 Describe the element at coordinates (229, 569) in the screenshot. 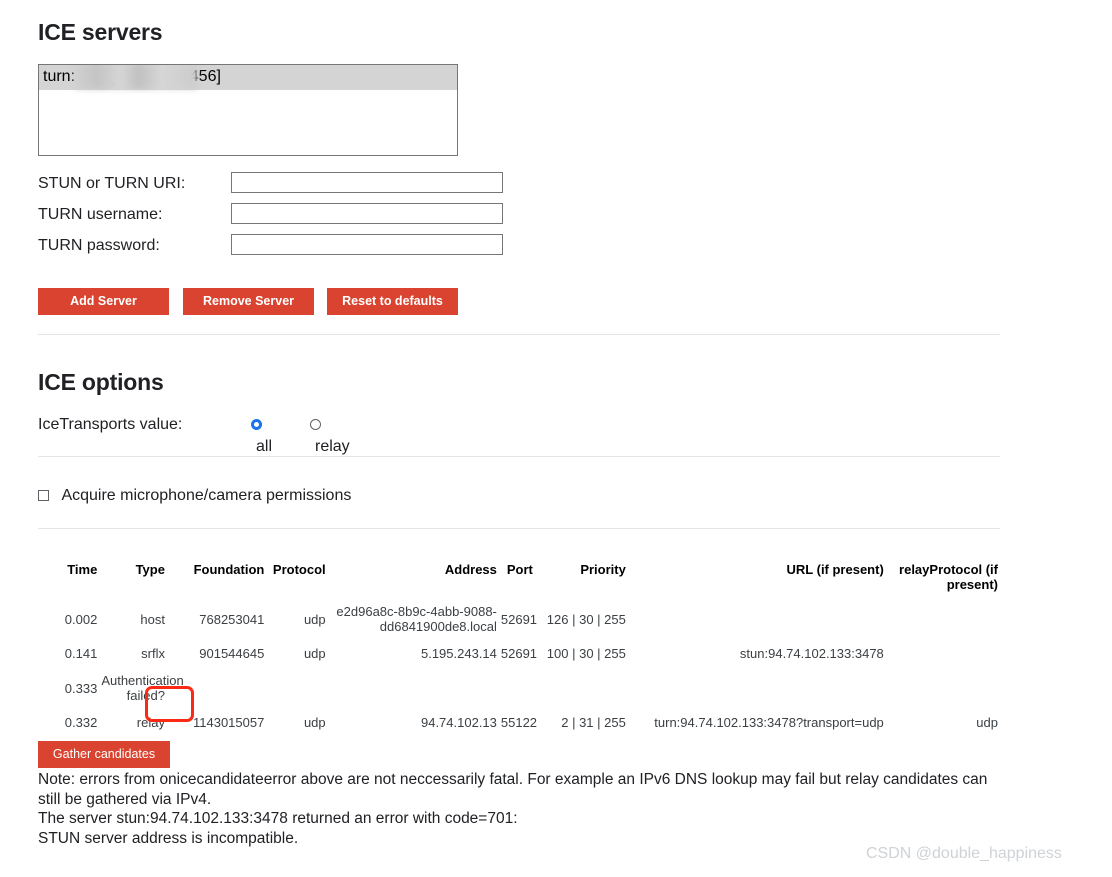

I see `col-header-foundation: Foundation` at that location.